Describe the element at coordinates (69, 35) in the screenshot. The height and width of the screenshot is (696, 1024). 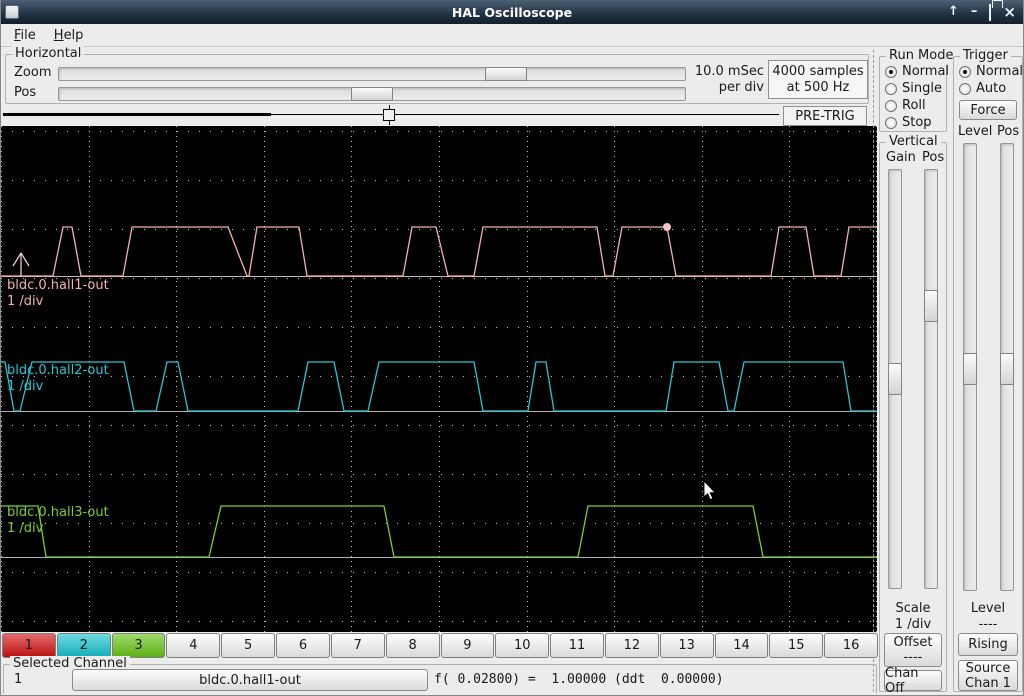
I see `menu-item-help: Help` at that location.